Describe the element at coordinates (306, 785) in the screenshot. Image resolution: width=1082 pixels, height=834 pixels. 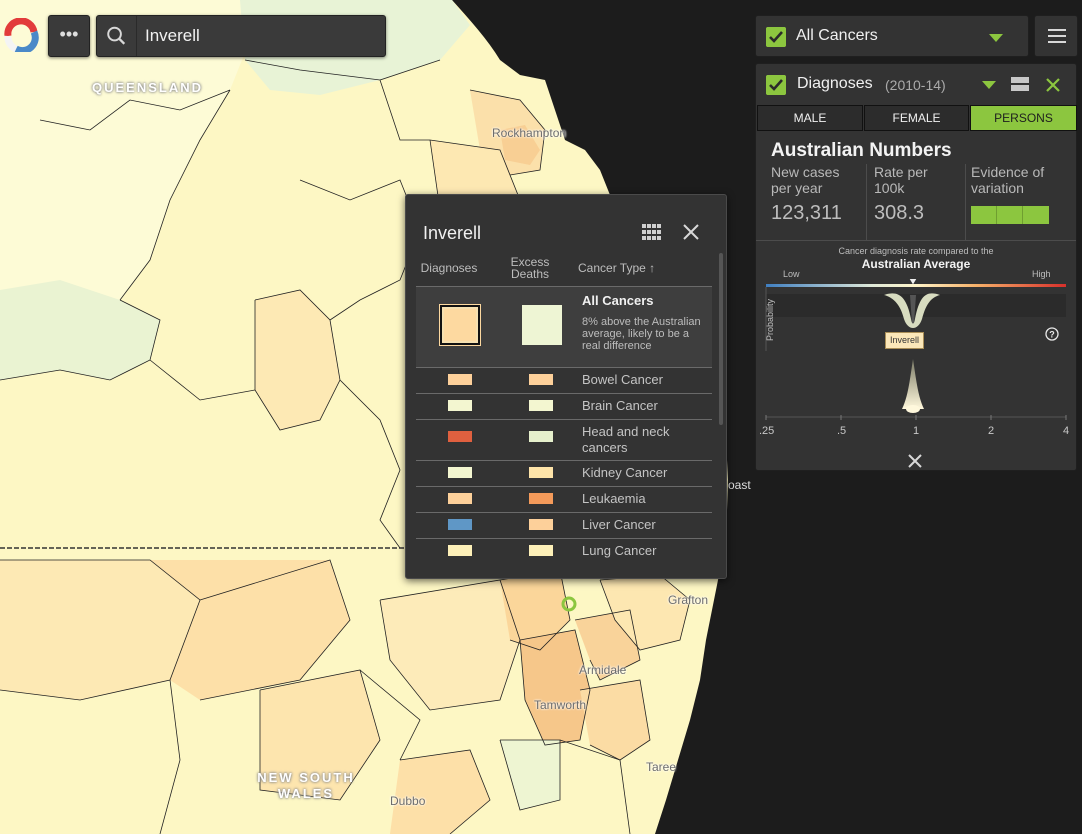
I see `new-south-wales-label: NEW SOUTH WALES` at that location.